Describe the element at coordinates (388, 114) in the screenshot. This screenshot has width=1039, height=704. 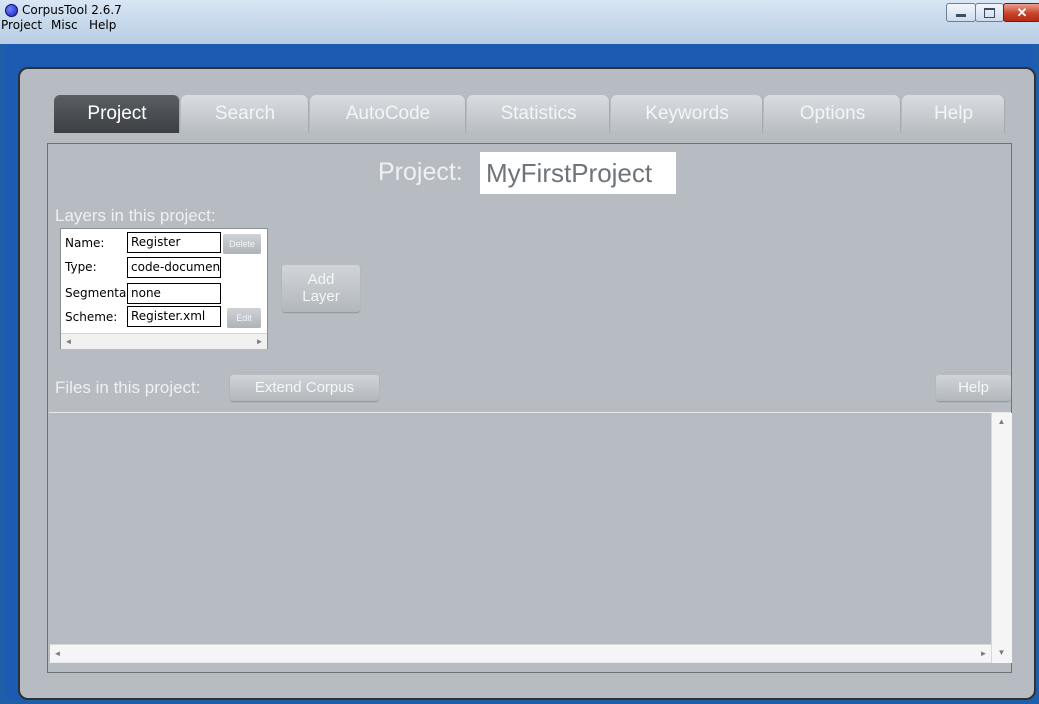
I see `tab-autocode: AutoCode` at that location.